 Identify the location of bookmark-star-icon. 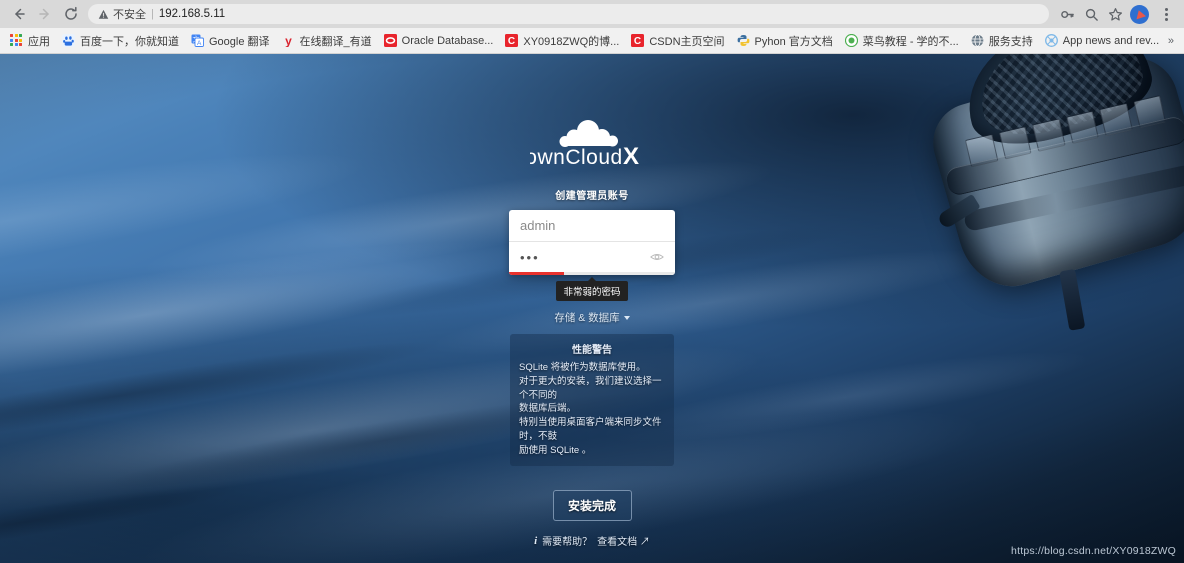
(1115, 14).